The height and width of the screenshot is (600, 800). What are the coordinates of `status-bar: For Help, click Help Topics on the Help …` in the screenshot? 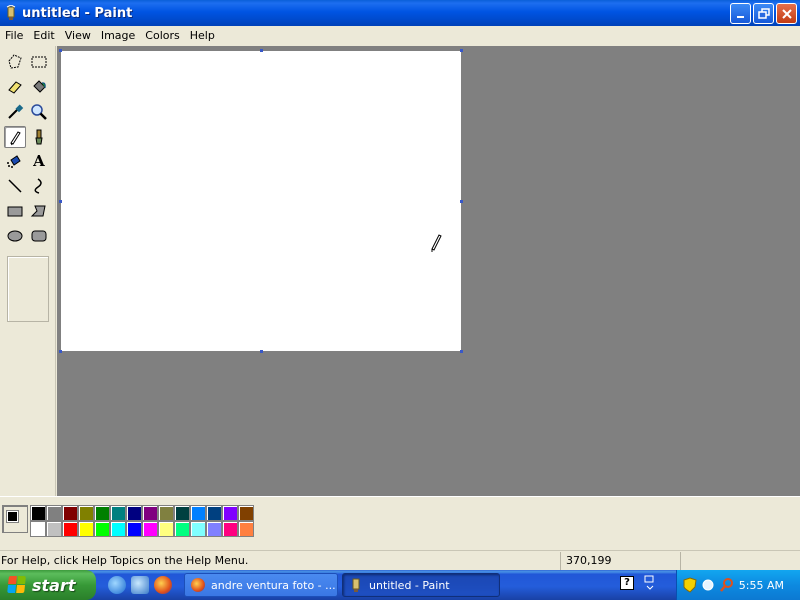 It's located at (400, 560).